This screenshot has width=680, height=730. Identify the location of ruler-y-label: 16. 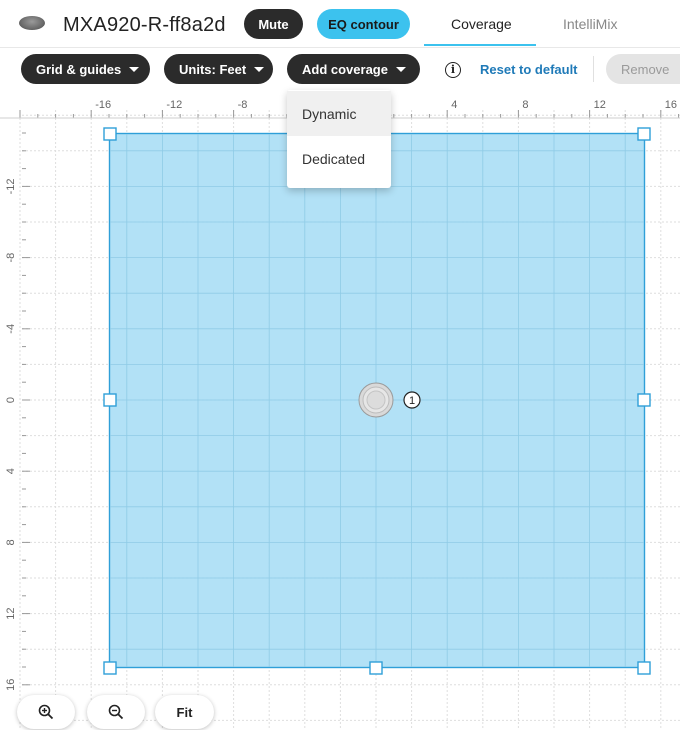
(11, 685).